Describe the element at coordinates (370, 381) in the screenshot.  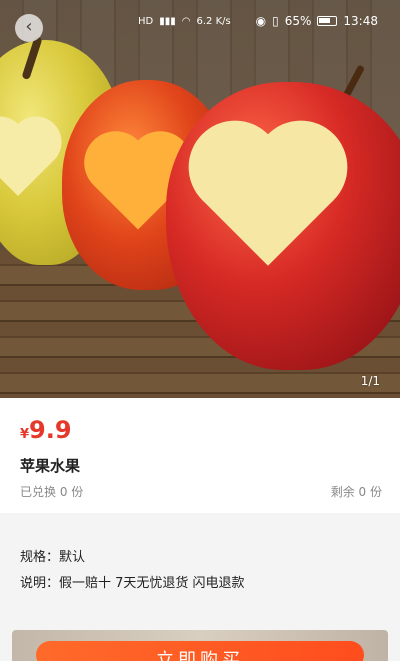
I see `image-counter: 1/1` at that location.